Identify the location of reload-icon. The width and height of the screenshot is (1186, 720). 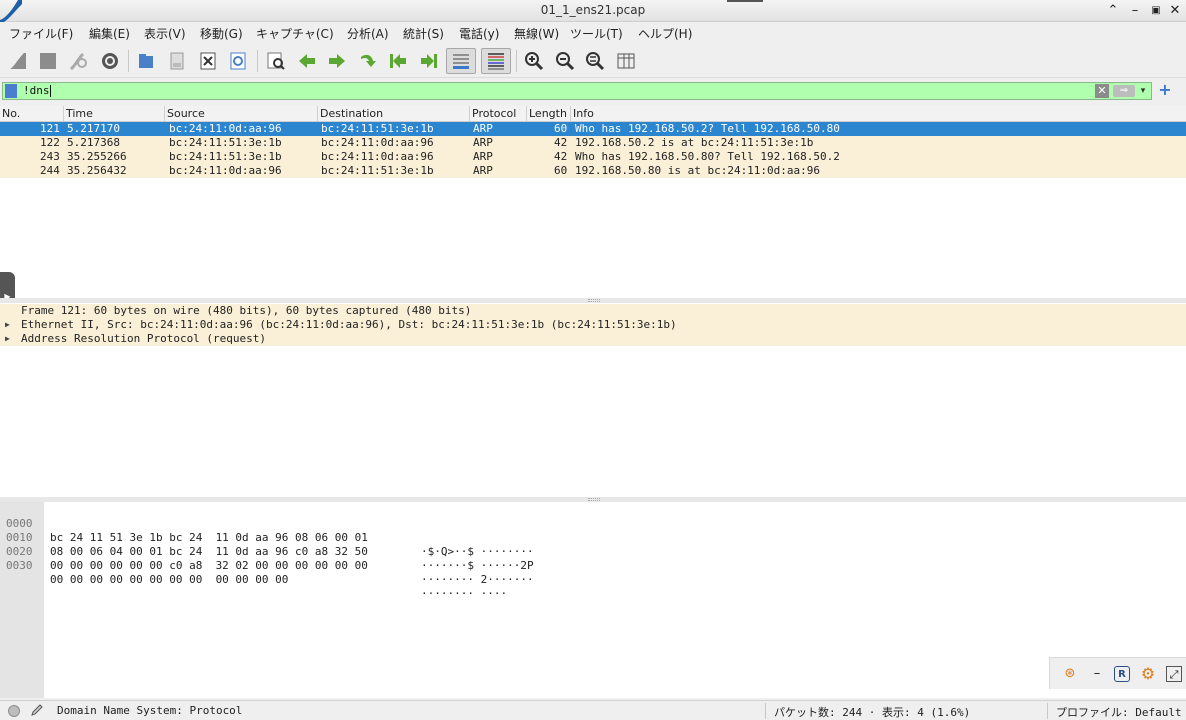
(238, 61).